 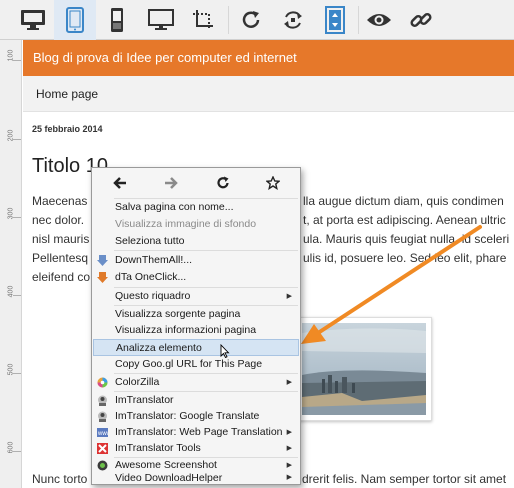 What do you see at coordinates (150, 241) in the screenshot?
I see `menu-item-label: Seleziona tutto` at bounding box center [150, 241].